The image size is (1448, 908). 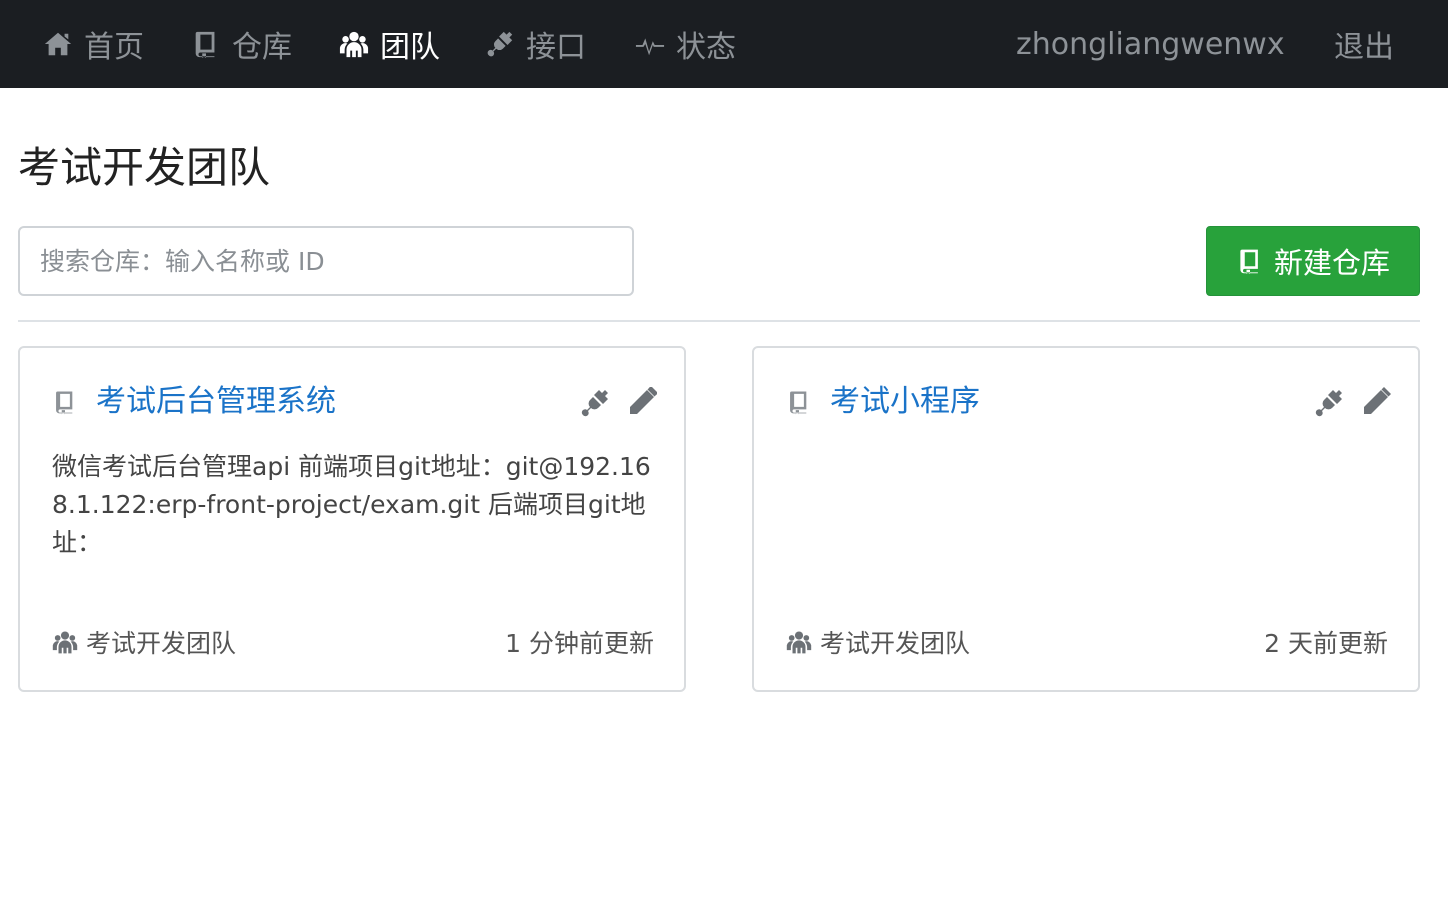 What do you see at coordinates (262, 47) in the screenshot?
I see `nav-item-label: 仓库` at bounding box center [262, 47].